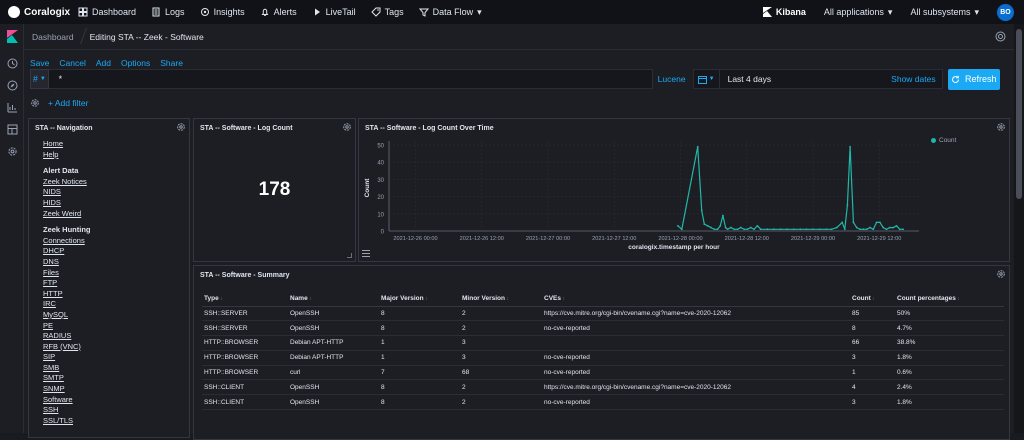 The image size is (1024, 440). What do you see at coordinates (67, 192) in the screenshot?
I see `nav-link-nids: NIDS` at bounding box center [67, 192].